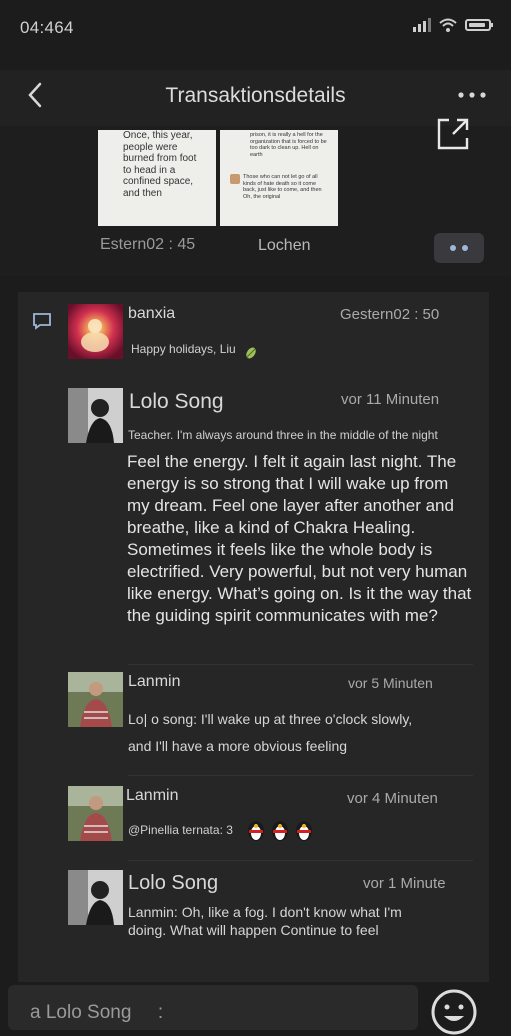 Image resolution: width=511 pixels, height=1036 pixels. Describe the element at coordinates (404, 883) in the screenshot. I see `comment-time: vor 1 Minute` at that location.